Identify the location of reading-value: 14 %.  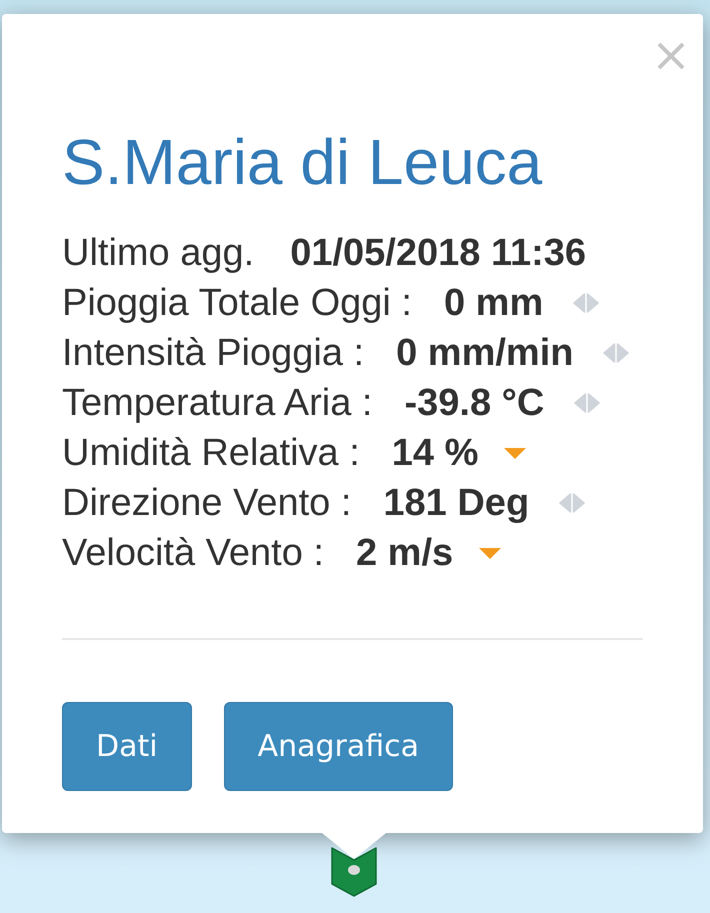
(435, 453).